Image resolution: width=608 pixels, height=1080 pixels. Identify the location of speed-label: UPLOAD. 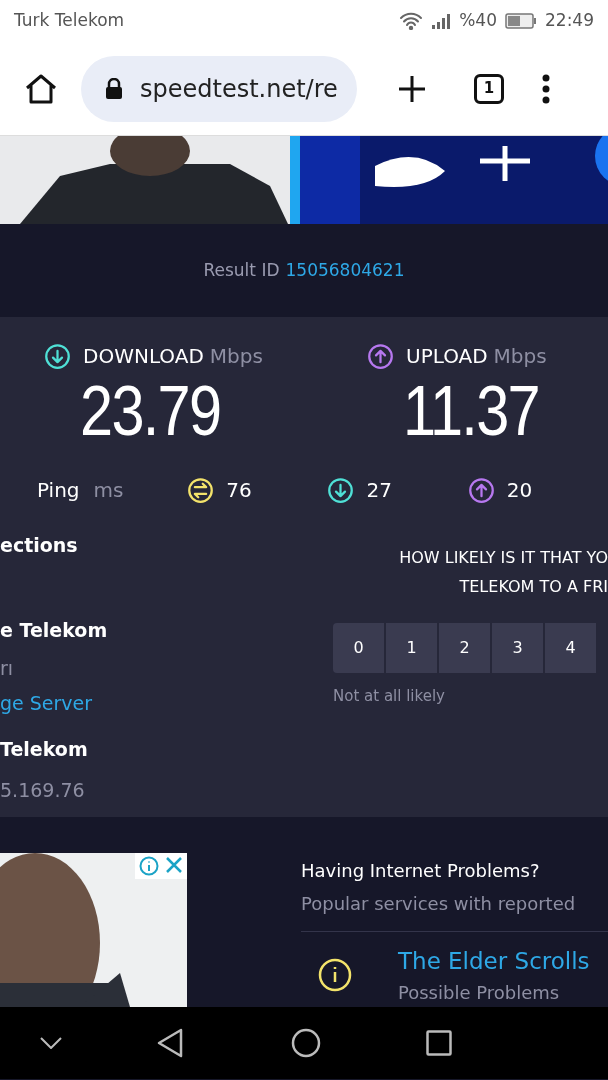
(447, 356).